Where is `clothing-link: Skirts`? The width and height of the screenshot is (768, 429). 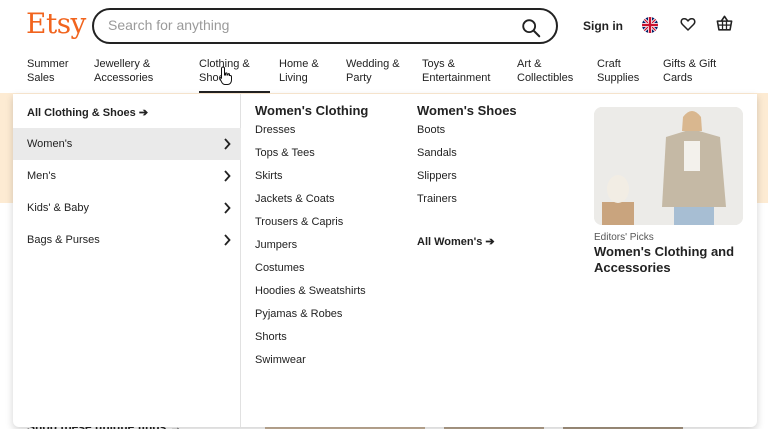
clothing-link: Skirts is located at coordinates (269, 176).